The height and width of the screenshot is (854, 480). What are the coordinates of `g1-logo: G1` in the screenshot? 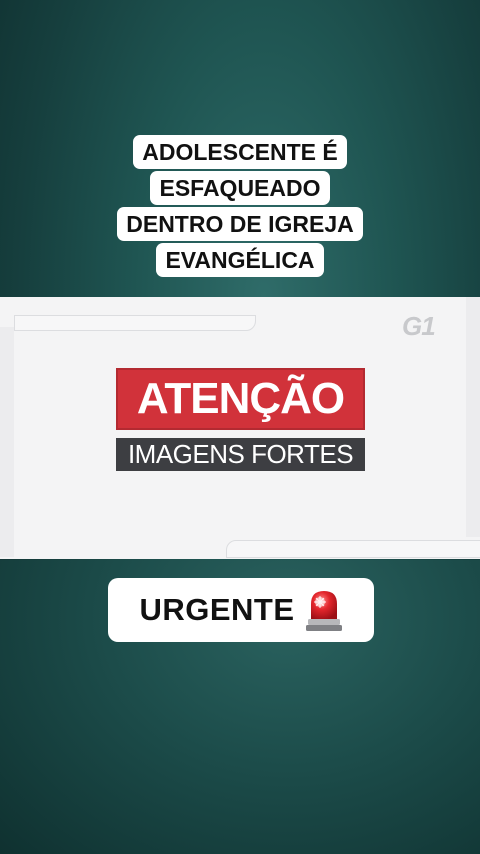 It's located at (419, 326).